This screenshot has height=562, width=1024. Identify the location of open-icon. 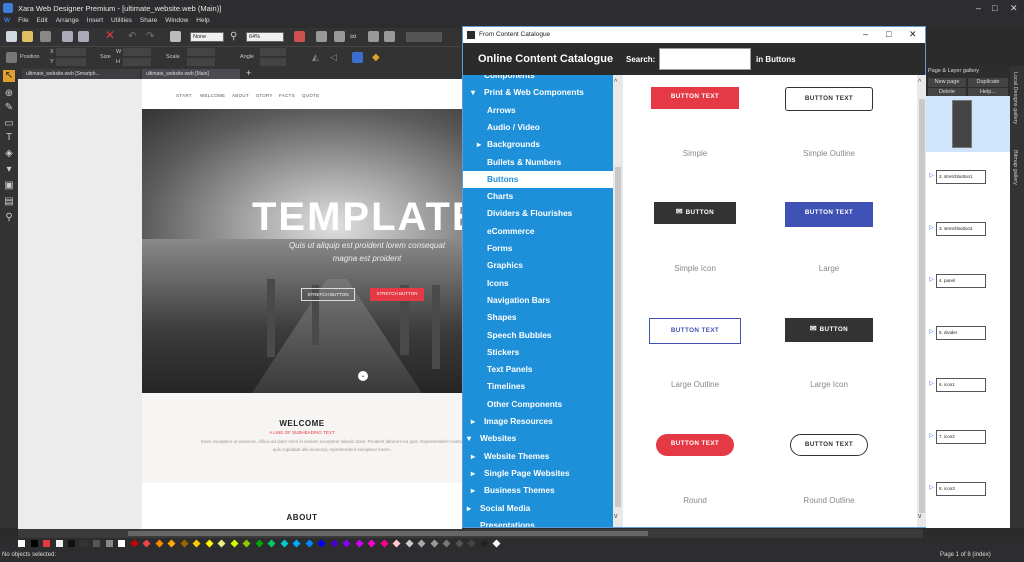
(27, 36).